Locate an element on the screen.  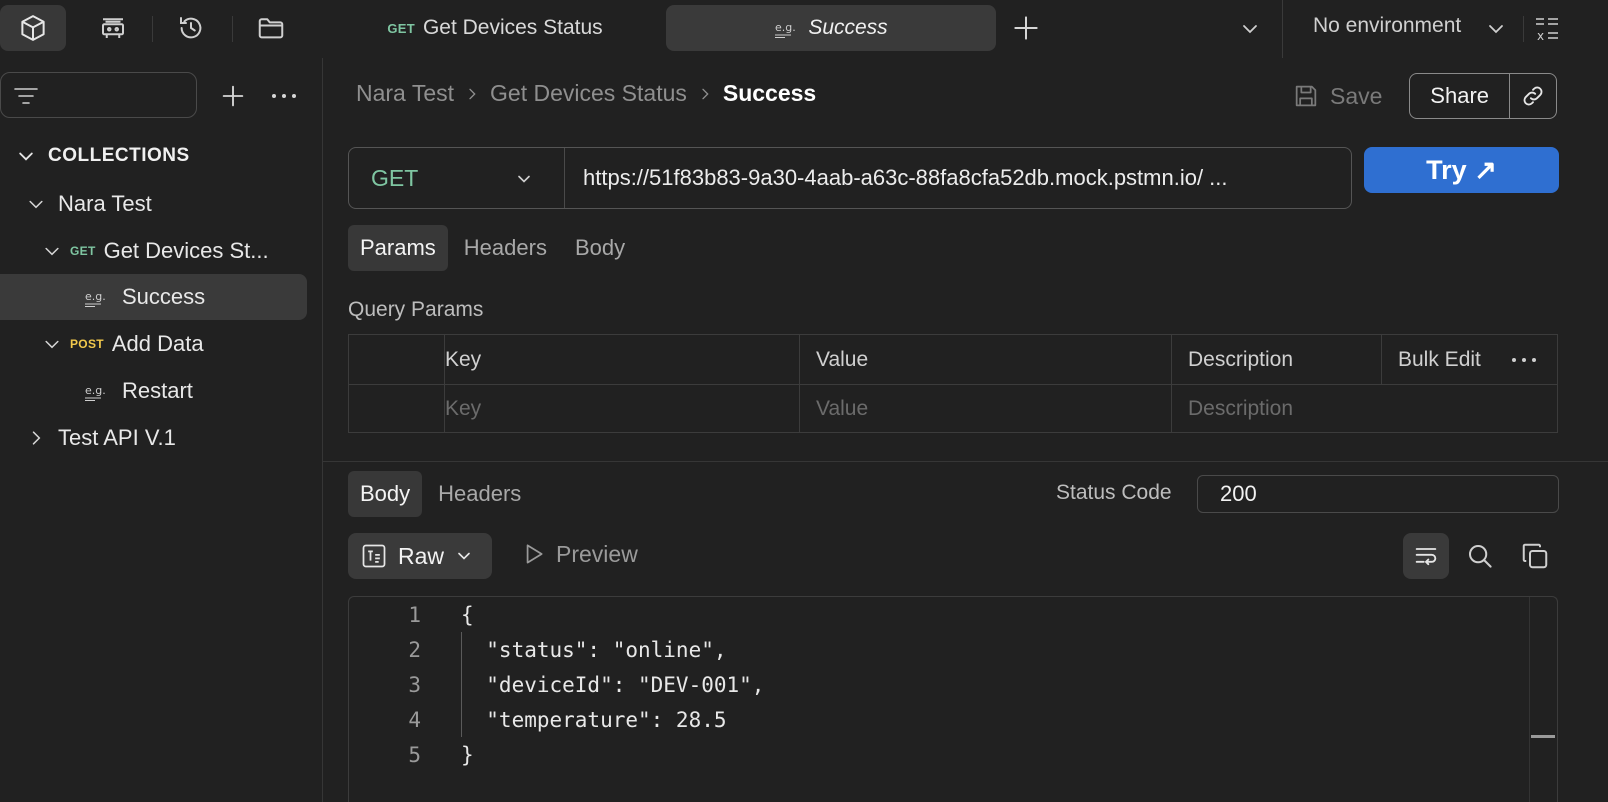
sidebar-item-nara-test: Nara Test is located at coordinates (171, 204).